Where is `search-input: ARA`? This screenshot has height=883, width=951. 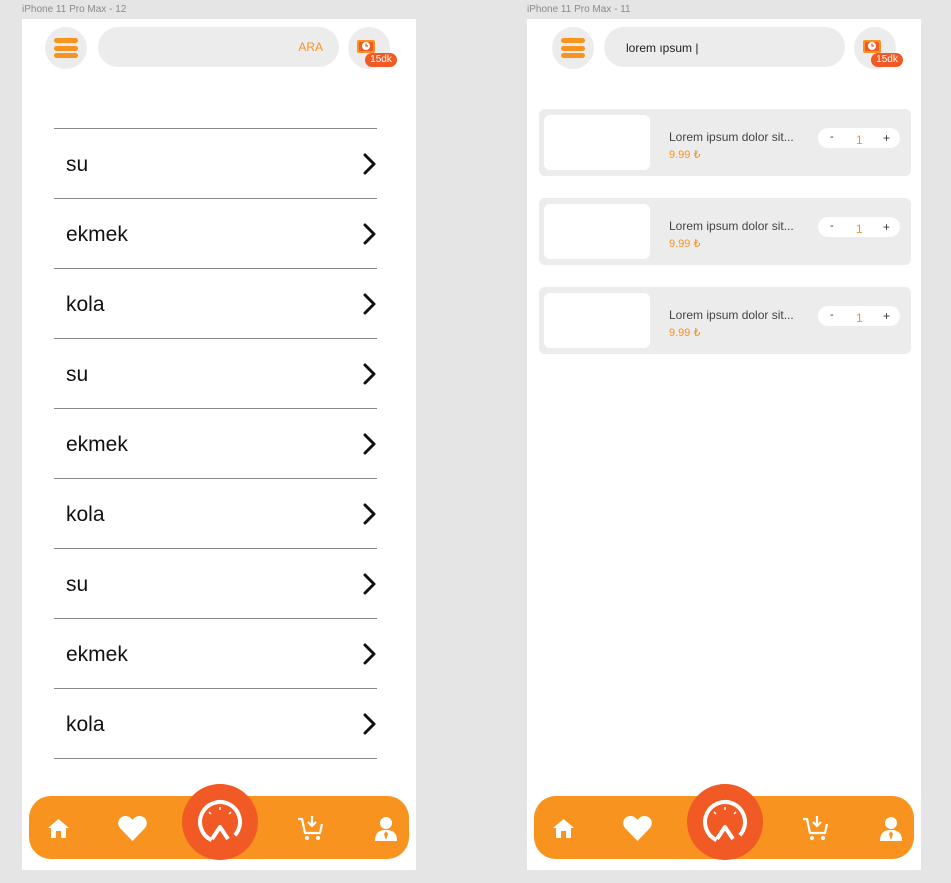
search-input: ARA is located at coordinates (218, 47).